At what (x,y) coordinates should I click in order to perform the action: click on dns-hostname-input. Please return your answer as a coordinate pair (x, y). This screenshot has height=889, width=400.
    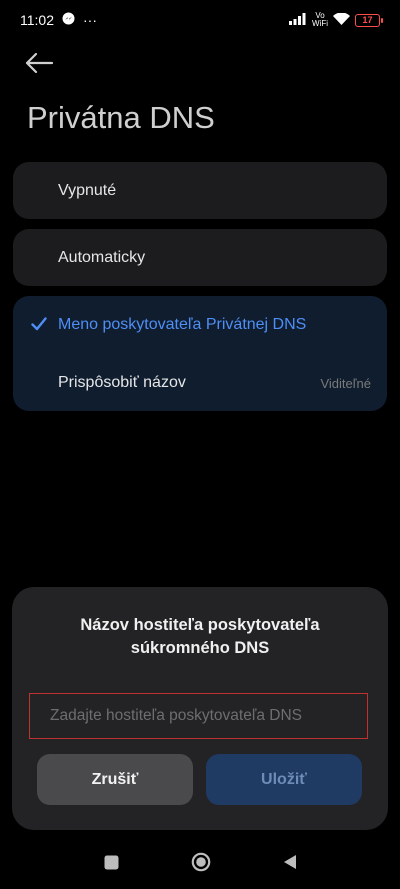
    Looking at the image, I should click on (198, 716).